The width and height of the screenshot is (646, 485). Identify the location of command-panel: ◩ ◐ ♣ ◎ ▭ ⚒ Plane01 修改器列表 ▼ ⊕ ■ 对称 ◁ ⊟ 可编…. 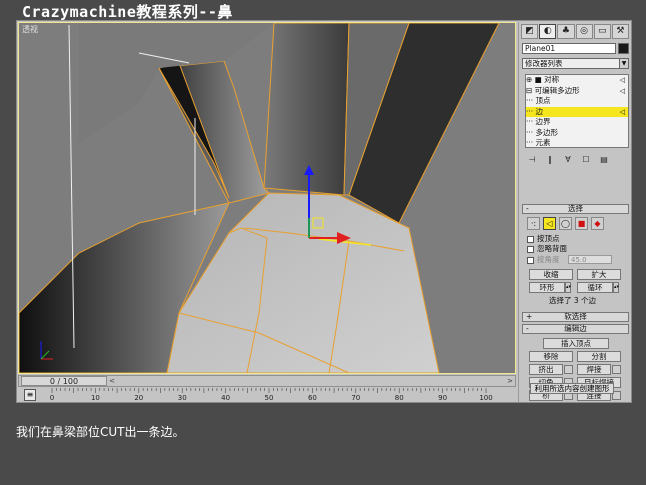
(574, 212).